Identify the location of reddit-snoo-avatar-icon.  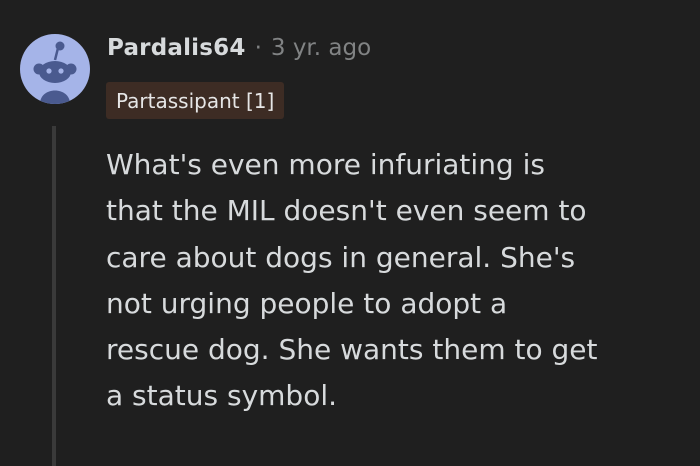
(55, 72).